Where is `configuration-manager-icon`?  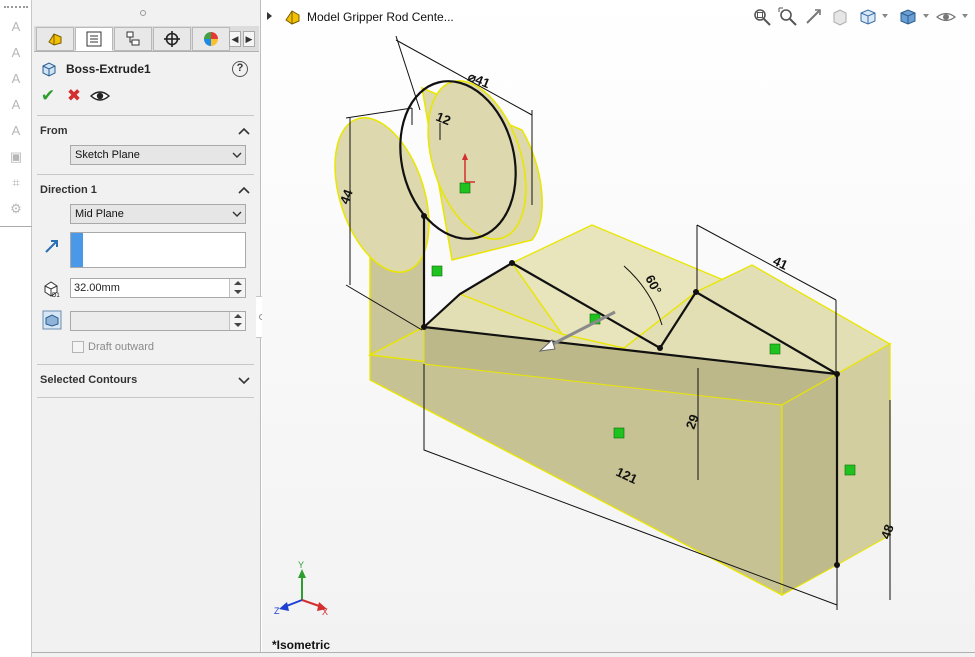 configuration-manager-icon is located at coordinates (133, 38).